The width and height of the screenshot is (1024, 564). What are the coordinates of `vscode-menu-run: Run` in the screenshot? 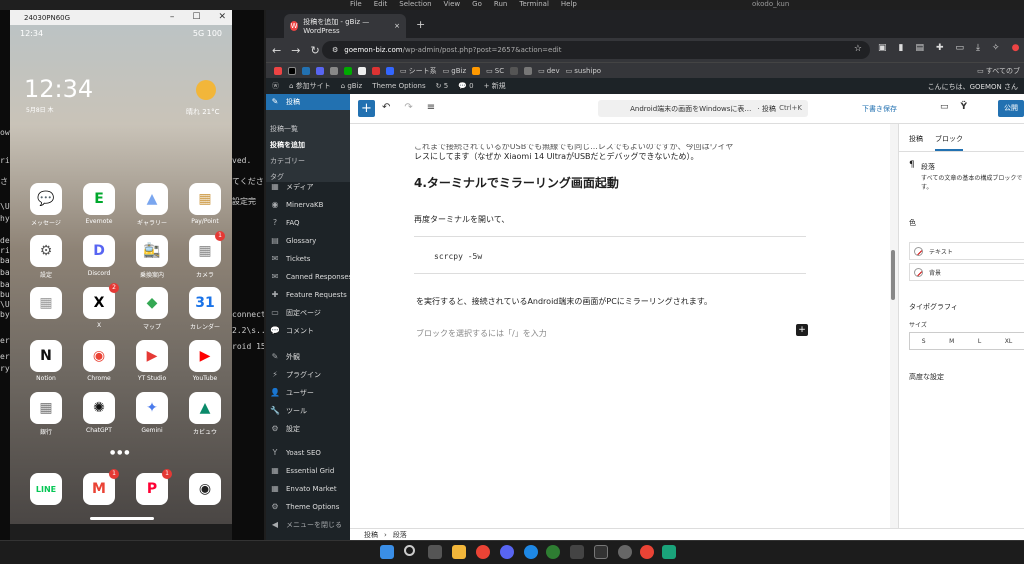 It's located at (500, 5).